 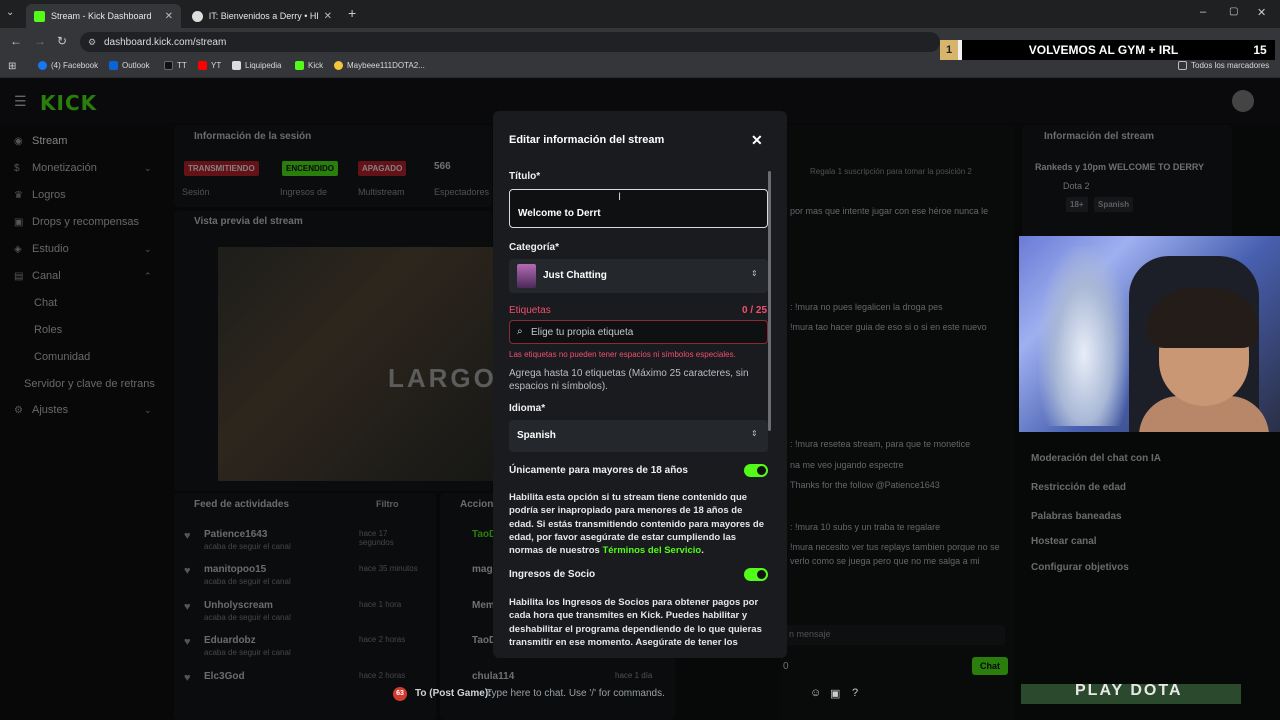 I want to click on tags-input: ⌕ Elige tu propia etiqueta, so click(x=638, y=332).